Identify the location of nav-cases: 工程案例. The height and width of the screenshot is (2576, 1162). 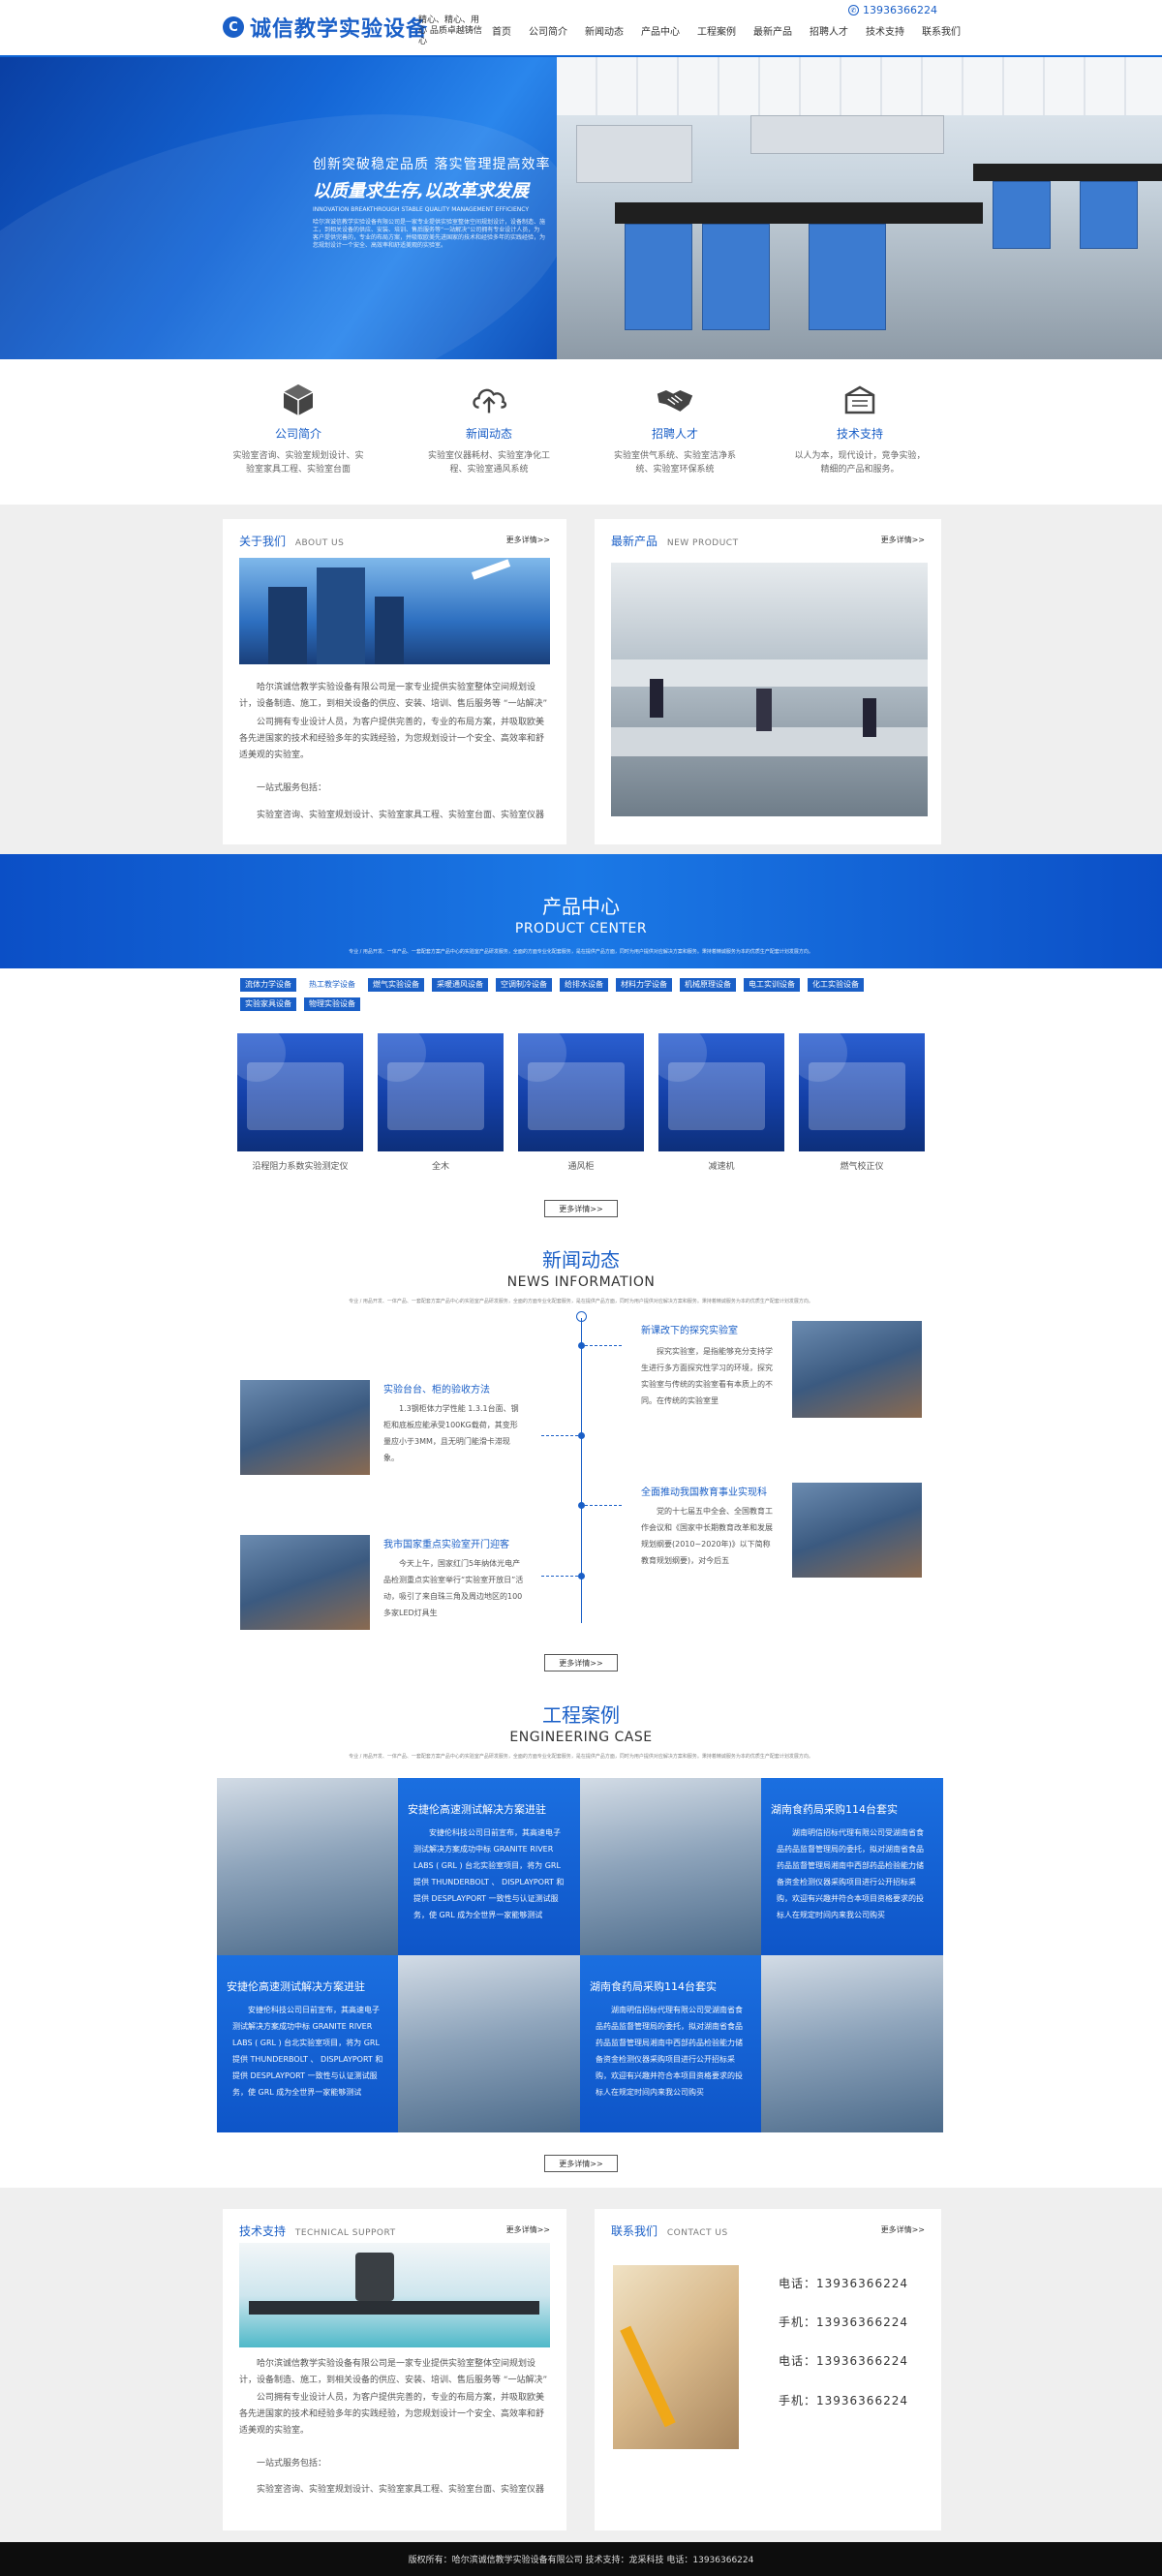
(717, 33).